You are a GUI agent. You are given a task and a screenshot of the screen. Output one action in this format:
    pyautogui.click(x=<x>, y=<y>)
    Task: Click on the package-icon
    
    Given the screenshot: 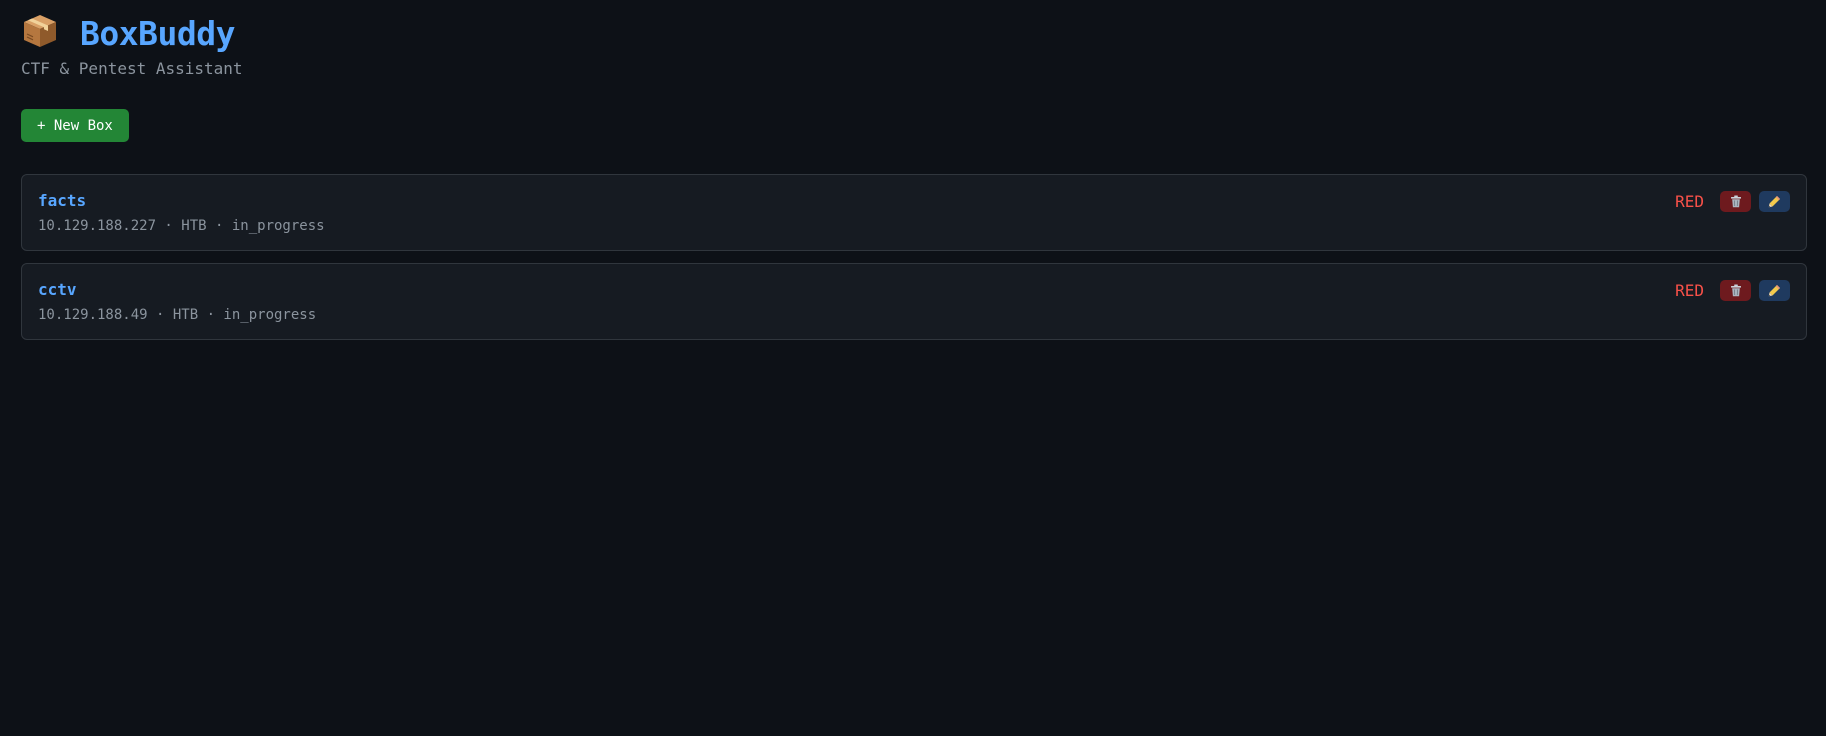 What is the action you would take?
    pyautogui.click(x=40, y=31)
    